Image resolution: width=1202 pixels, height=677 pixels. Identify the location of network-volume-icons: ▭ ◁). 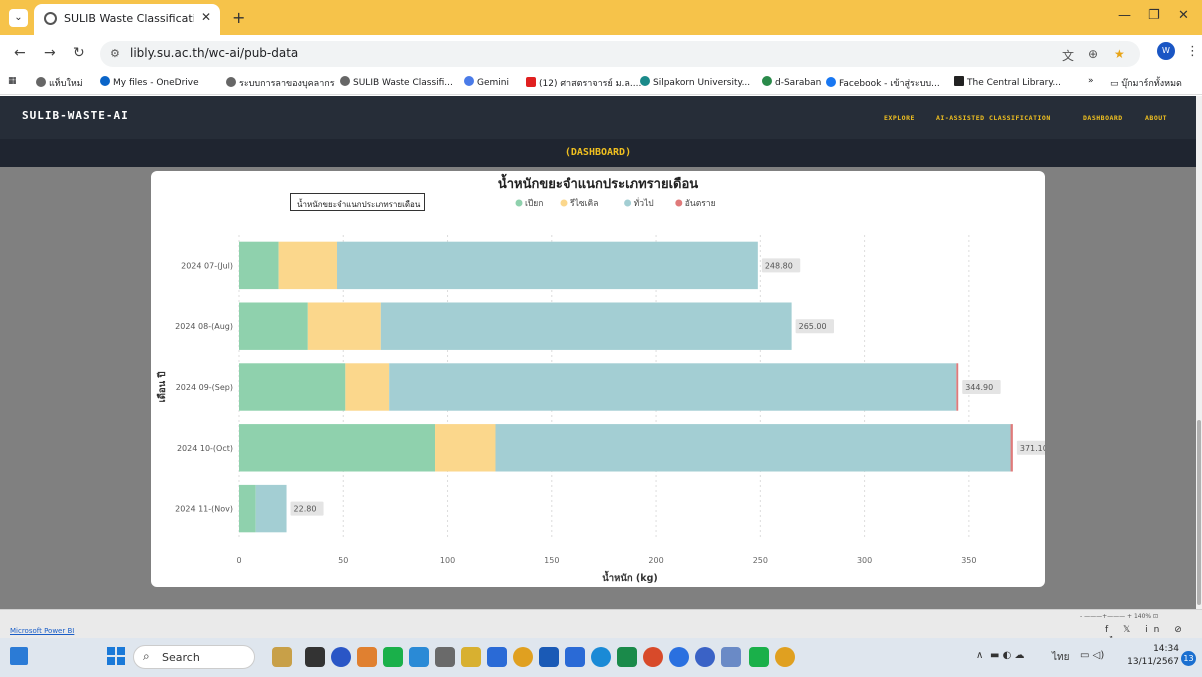
(1092, 655).